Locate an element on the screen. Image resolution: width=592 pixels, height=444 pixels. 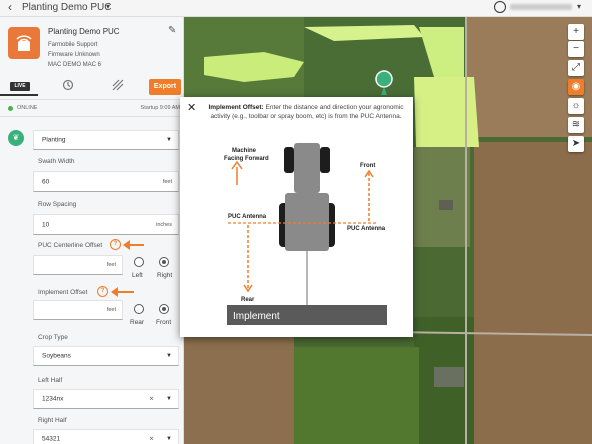
modal-title: Implement Offset: is located at coordinates (236, 107).